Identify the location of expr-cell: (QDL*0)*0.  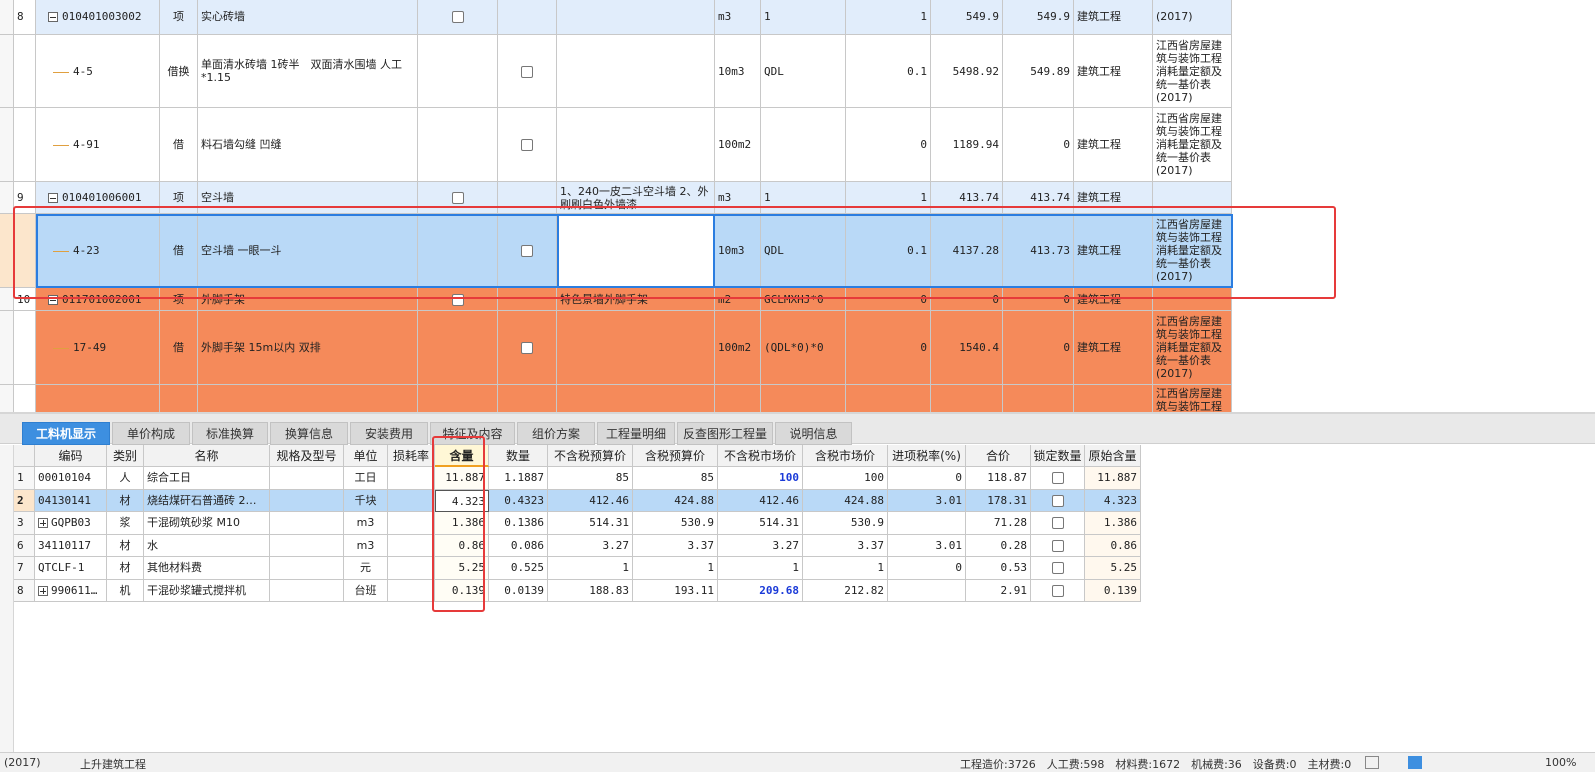
(803, 348).